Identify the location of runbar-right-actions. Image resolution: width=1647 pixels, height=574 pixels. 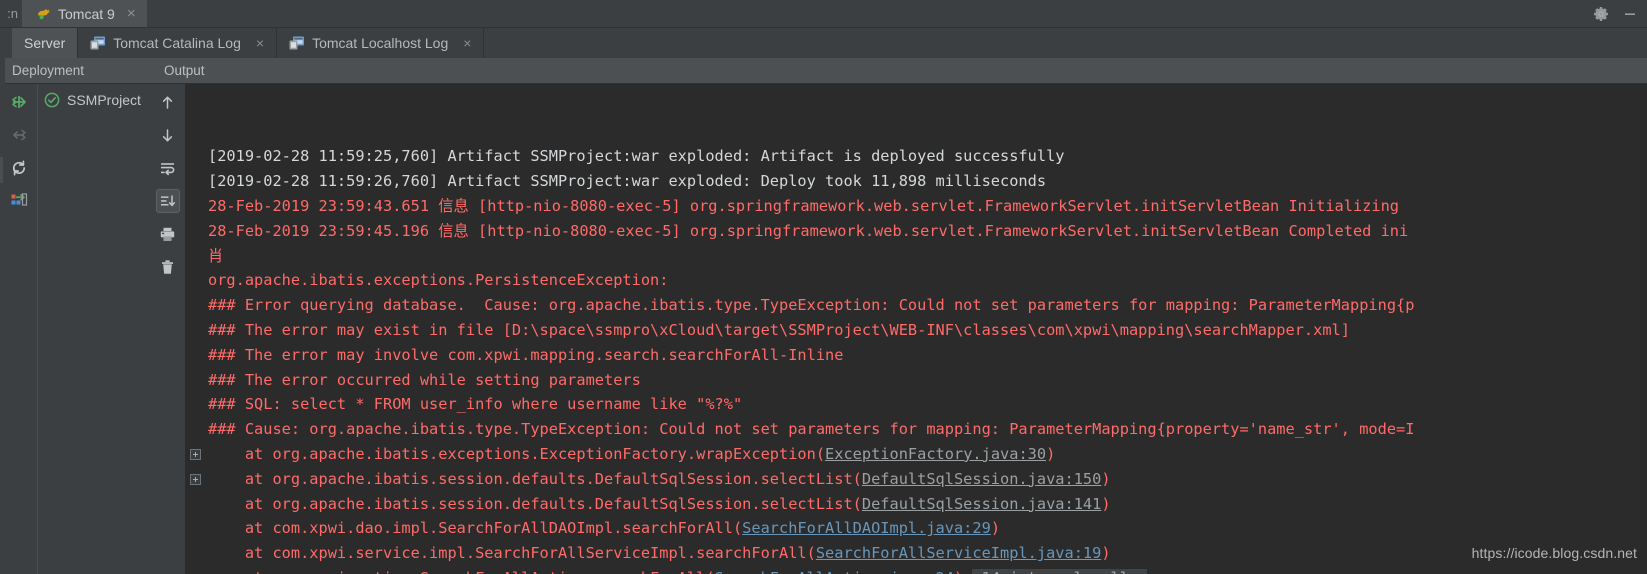
(1620, 13).